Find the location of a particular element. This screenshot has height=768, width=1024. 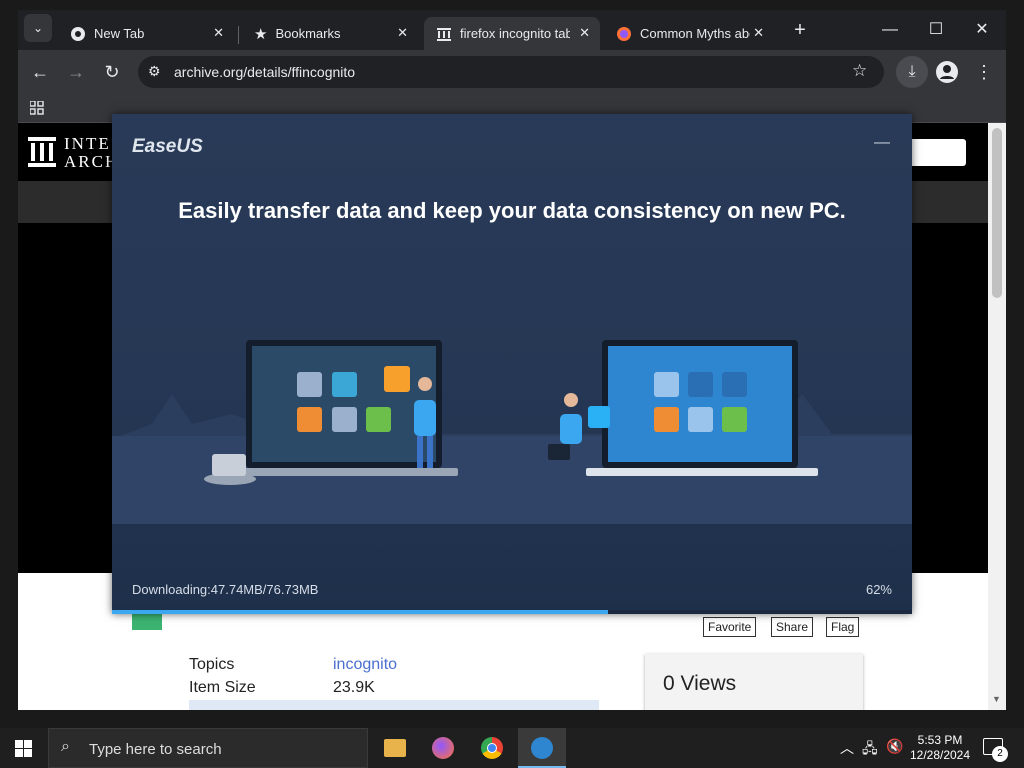

easeus-logo: EaseUS is located at coordinates (167, 146).